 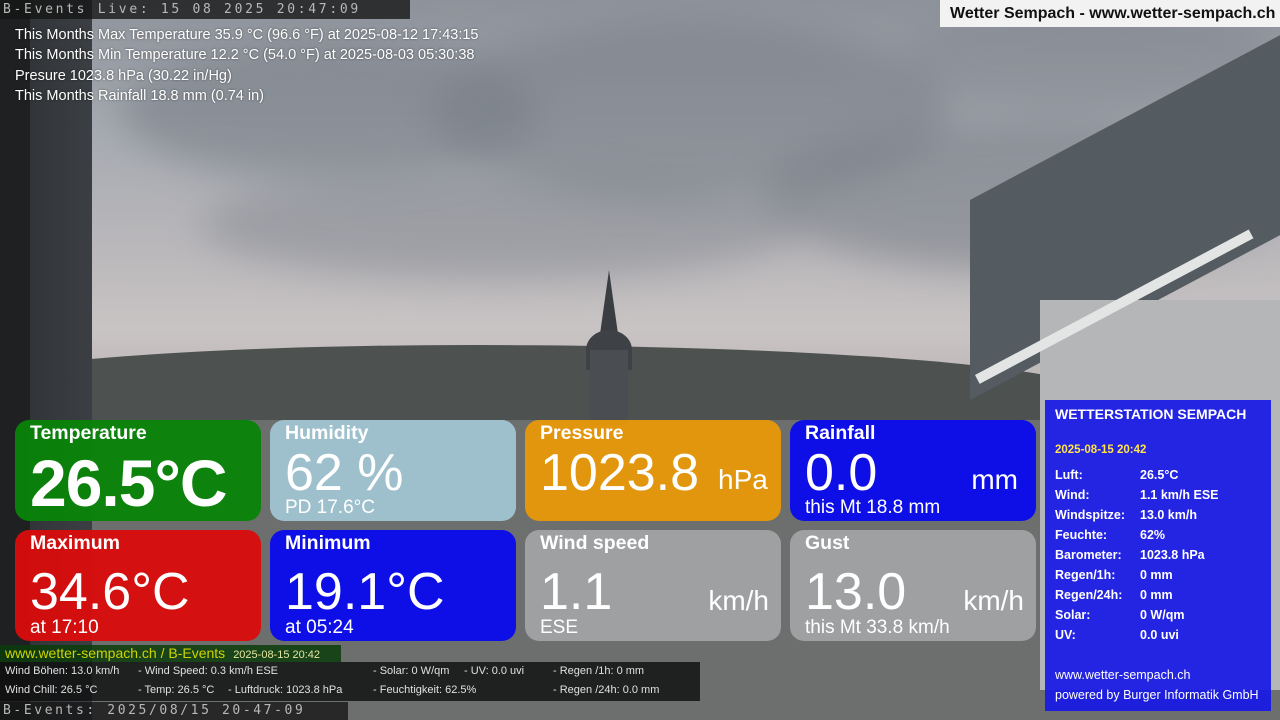 What do you see at coordinates (176, 690) in the screenshot?
I see `ticker-item: - Temp: 26.5 °C` at bounding box center [176, 690].